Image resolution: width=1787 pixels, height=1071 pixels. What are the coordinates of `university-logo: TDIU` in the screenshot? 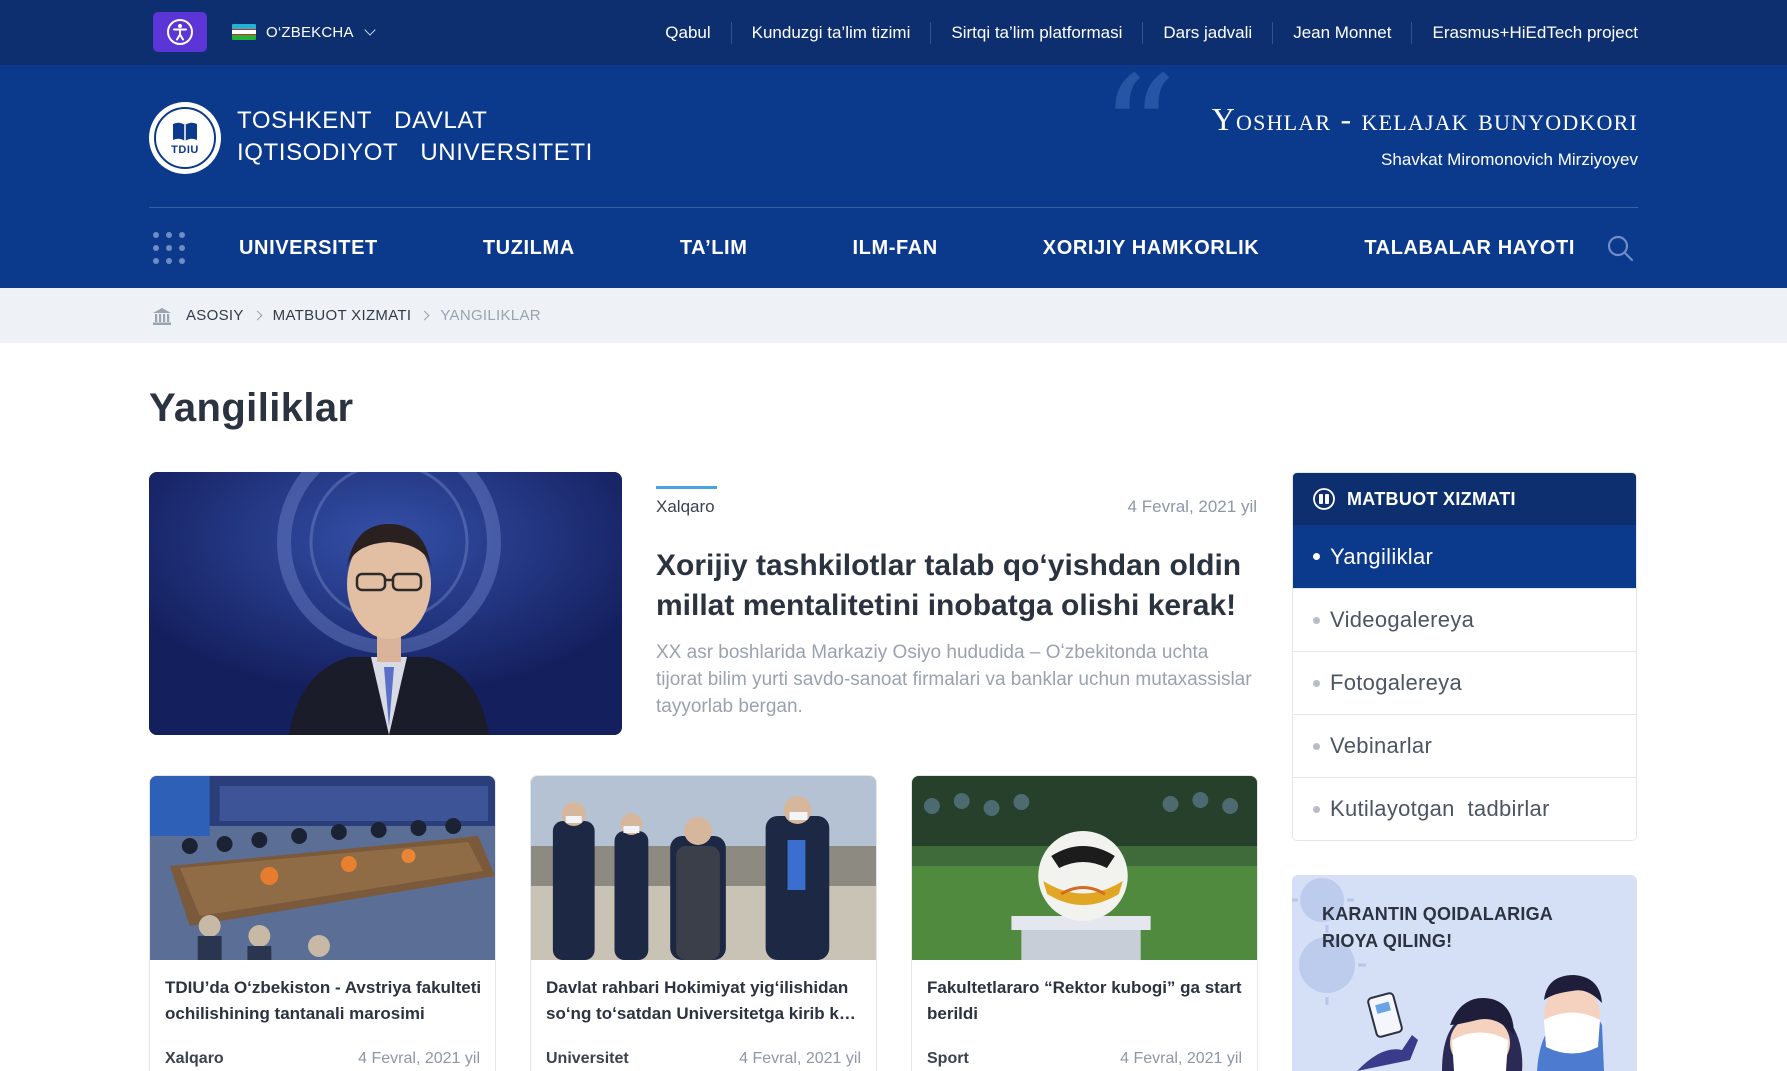 It's located at (185, 138).